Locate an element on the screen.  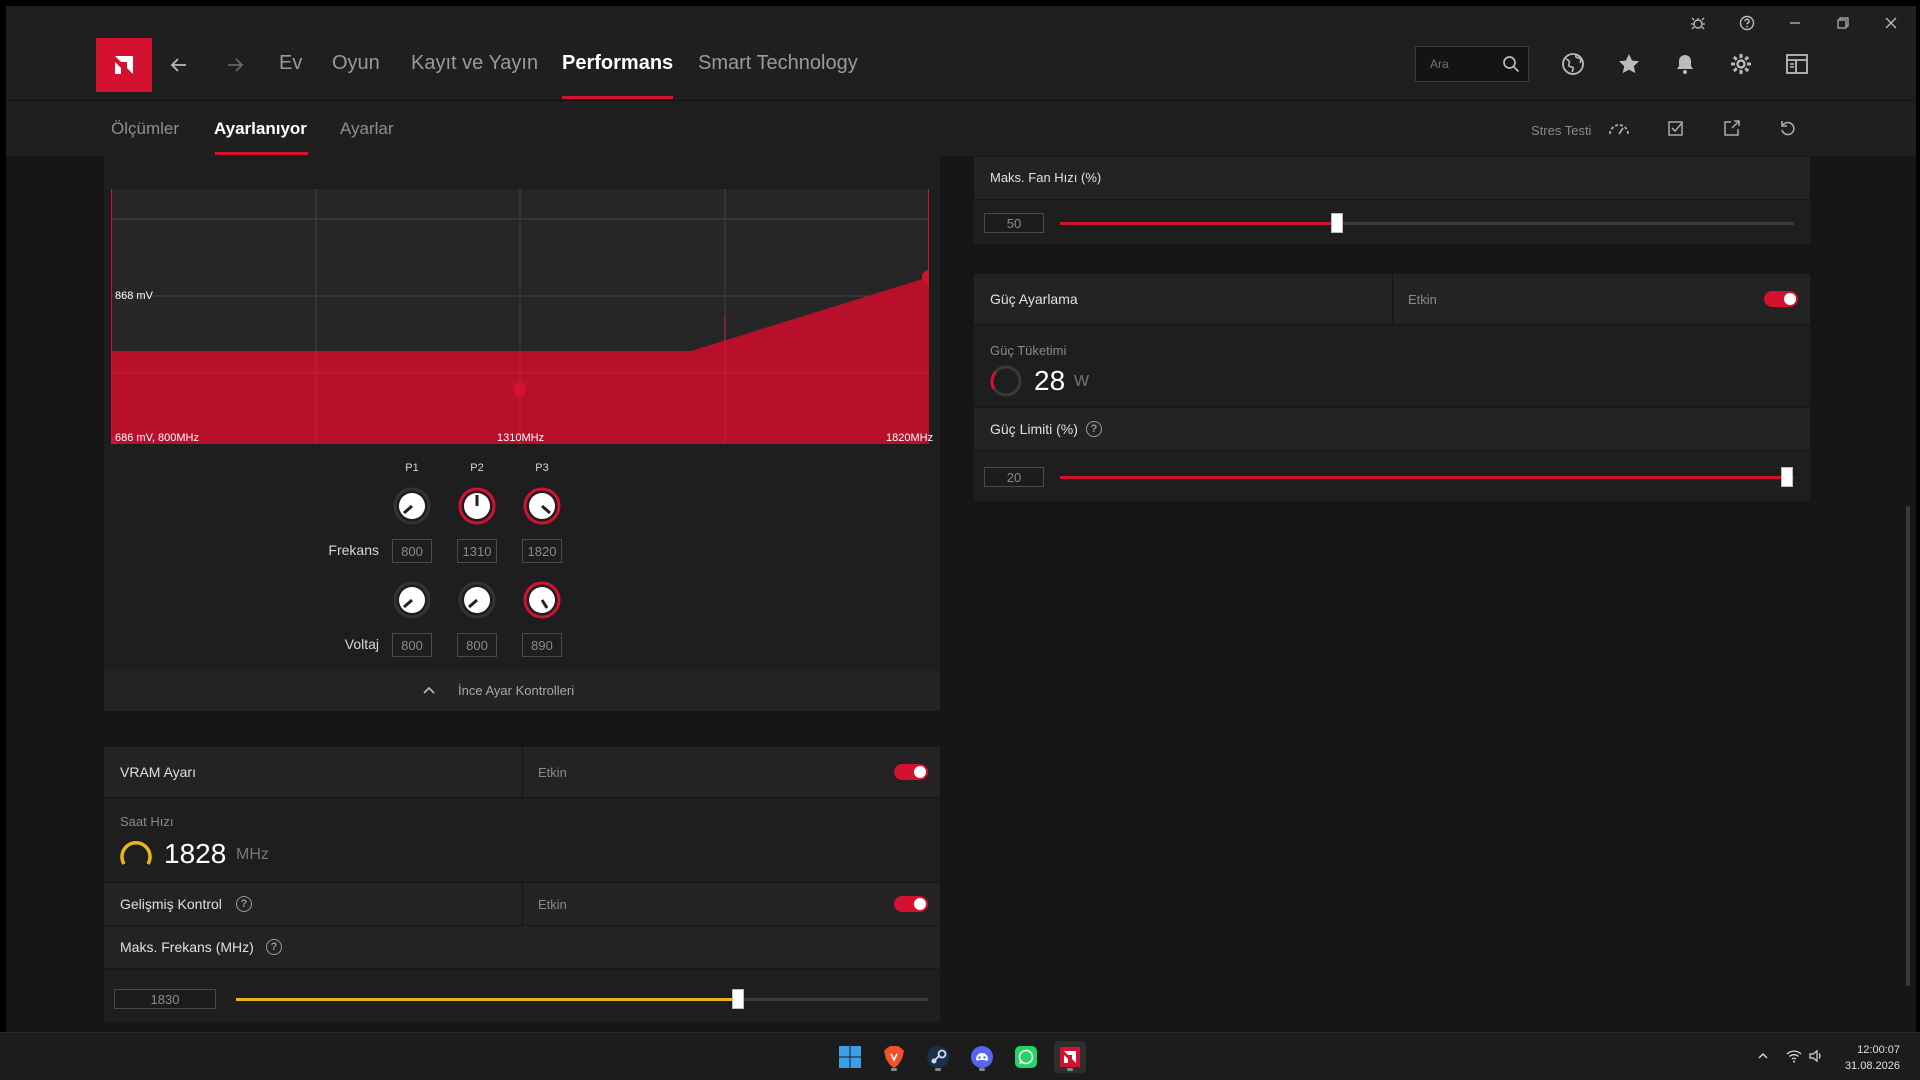
favorites-star-icon is located at coordinates (1629, 64).